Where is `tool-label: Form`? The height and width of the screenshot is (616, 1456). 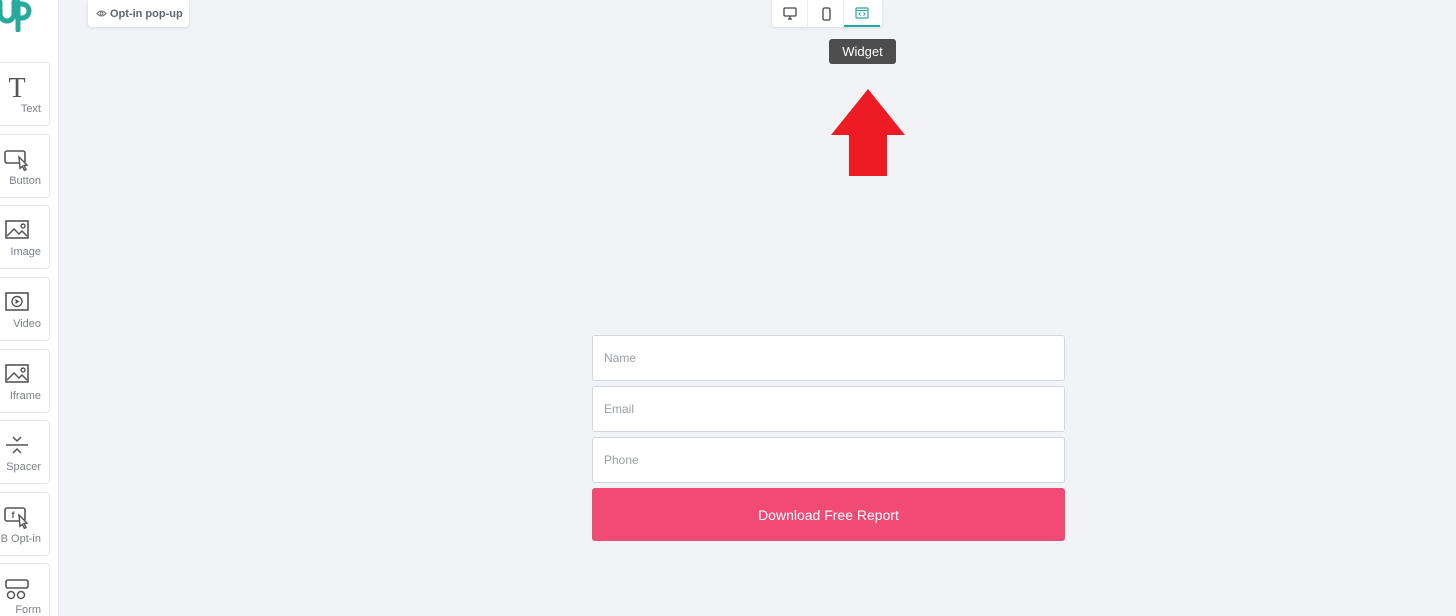
tool-label: Form is located at coordinates (28, 610).